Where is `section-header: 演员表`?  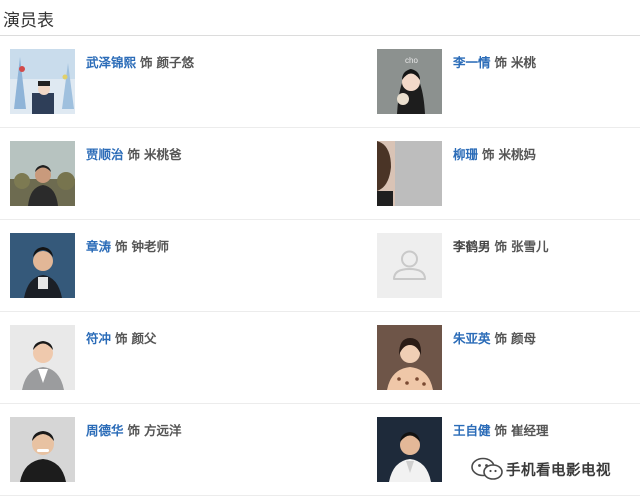
section-header: 演员表 is located at coordinates (320, 18).